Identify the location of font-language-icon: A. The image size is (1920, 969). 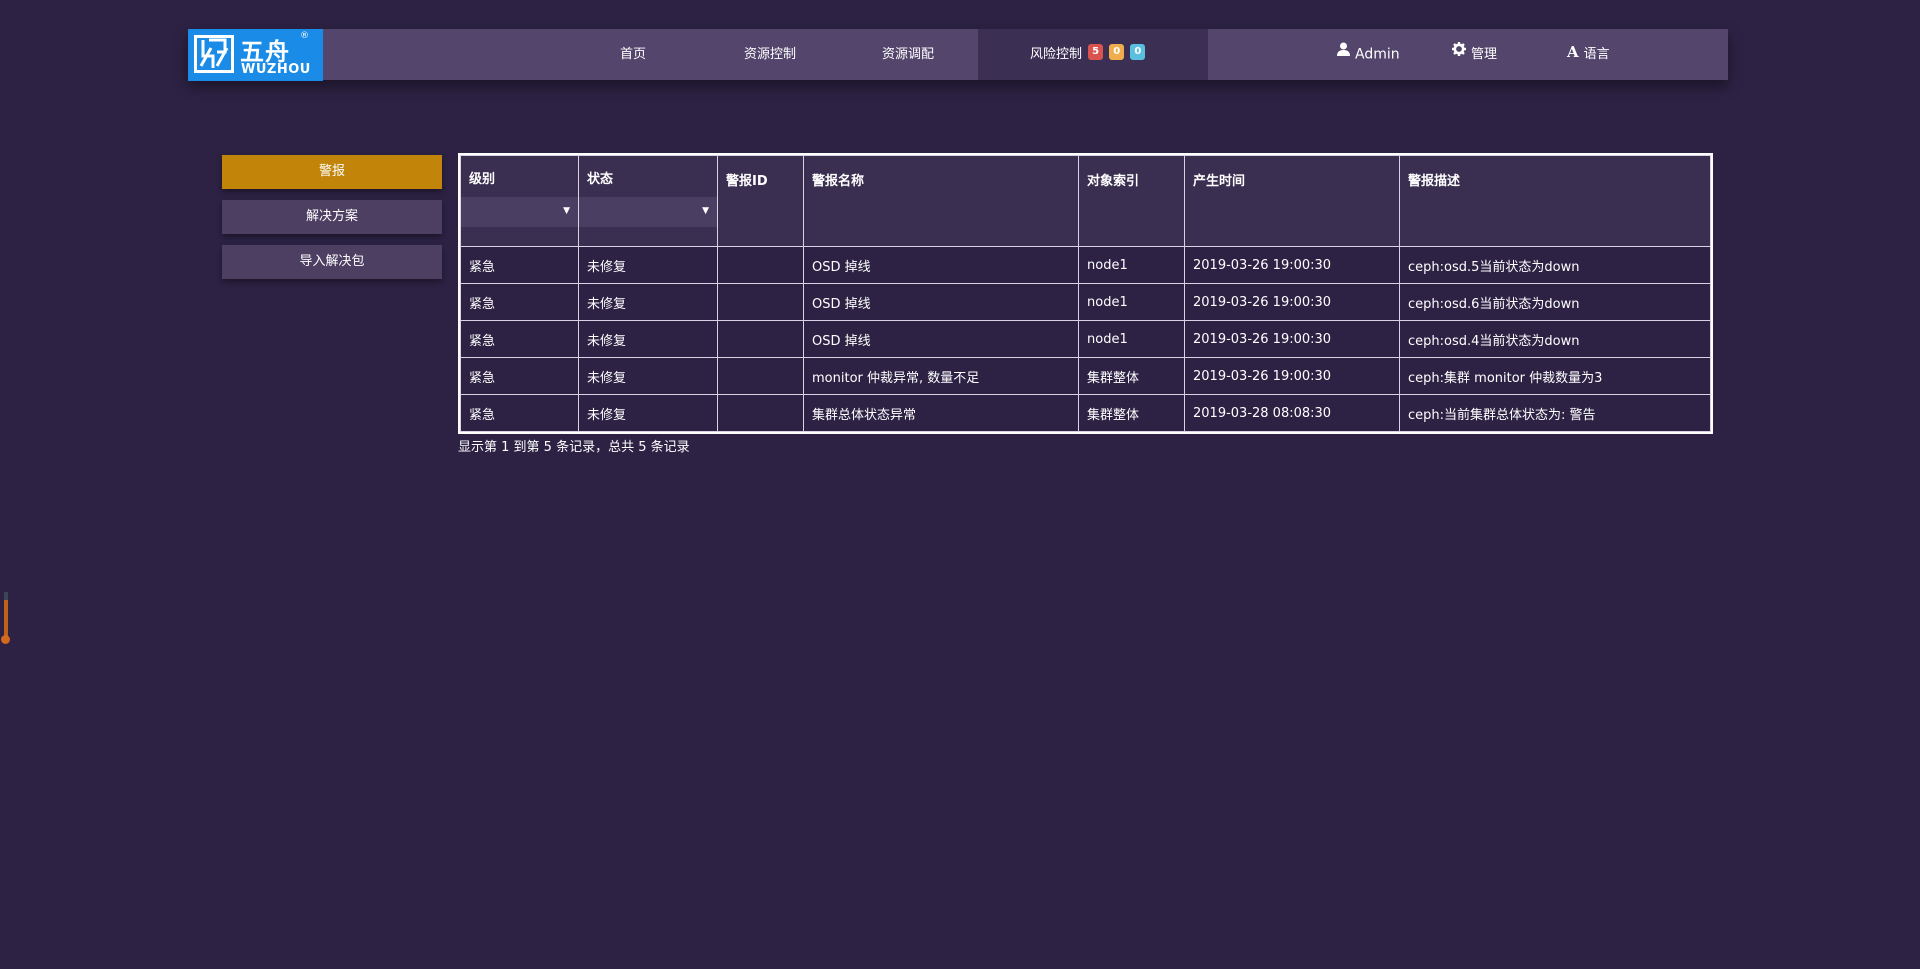
(1573, 52).